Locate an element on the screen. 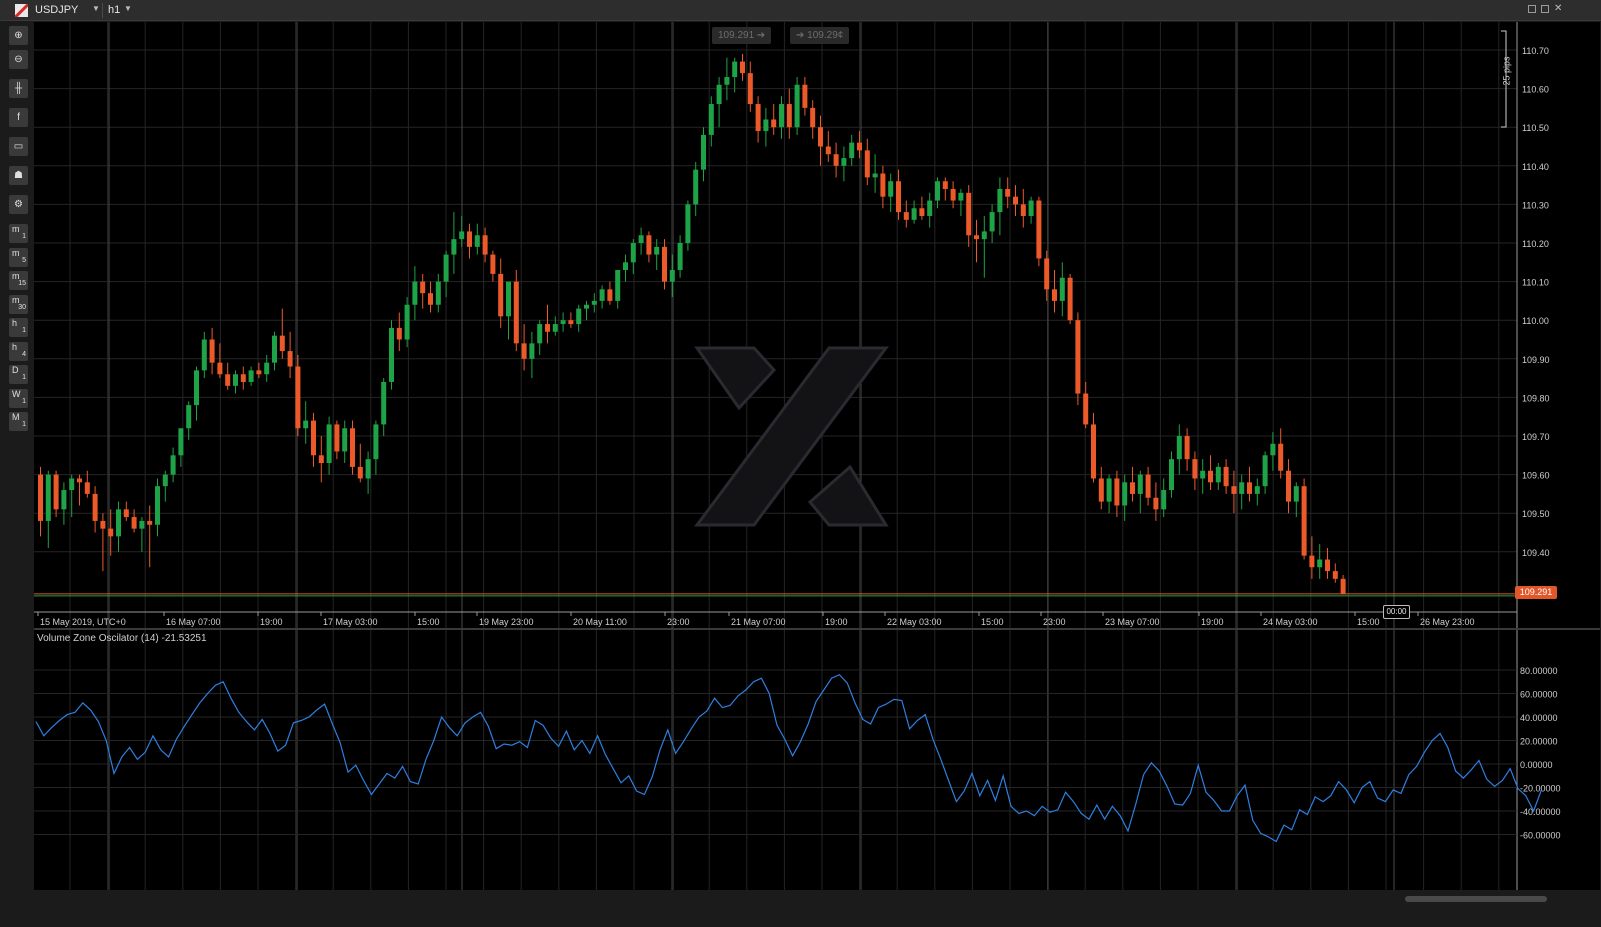  timeframe-dropdown-icon: ▼ is located at coordinates (128, 8).